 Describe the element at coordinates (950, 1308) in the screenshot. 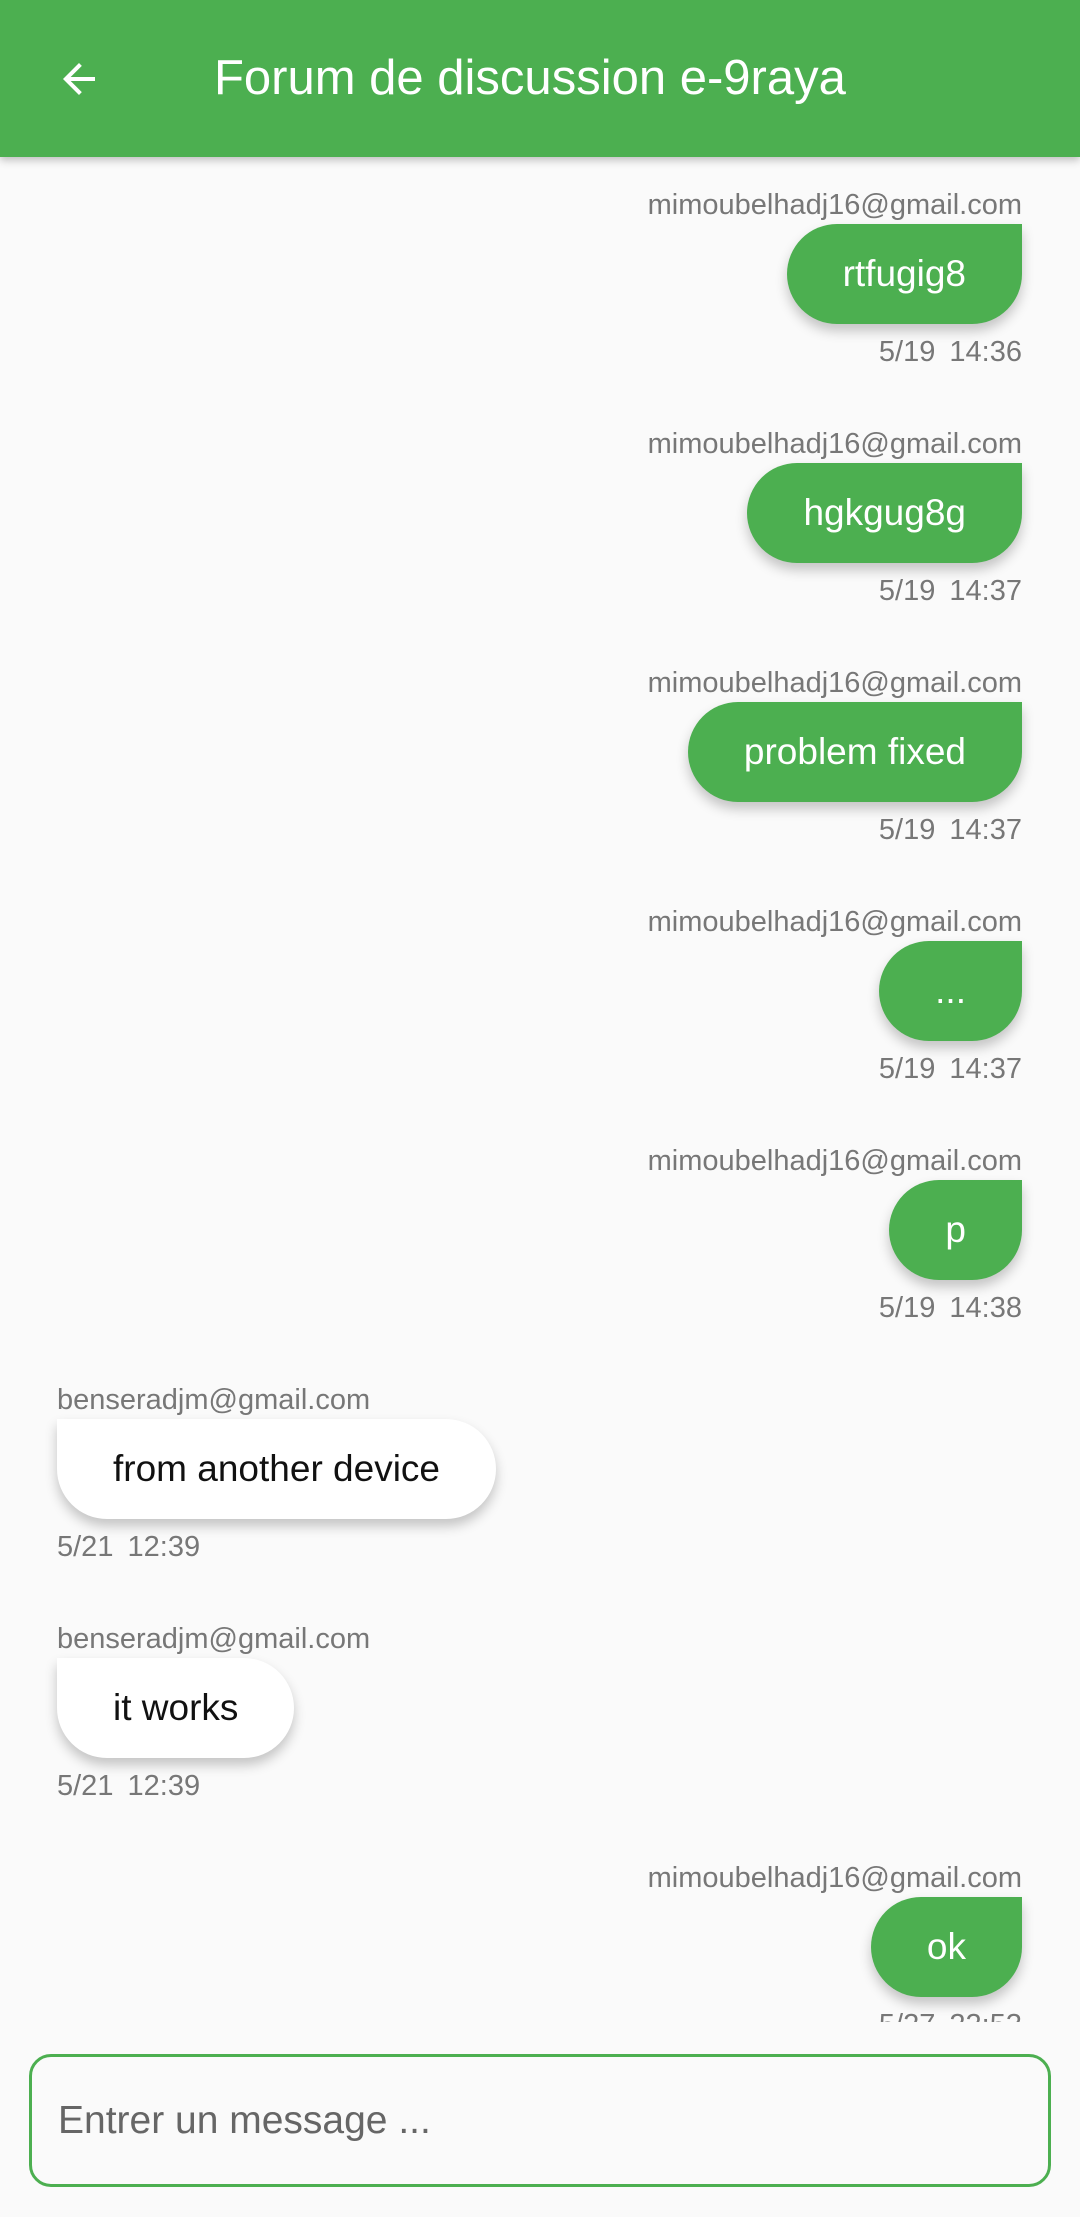

I see `message-timestamp: 5/19 14:38` at that location.